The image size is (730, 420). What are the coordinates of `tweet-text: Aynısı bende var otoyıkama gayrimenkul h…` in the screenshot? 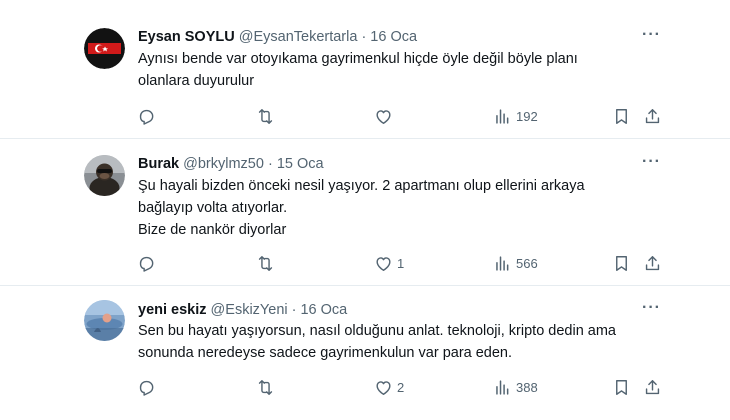 It's located at (398, 70).